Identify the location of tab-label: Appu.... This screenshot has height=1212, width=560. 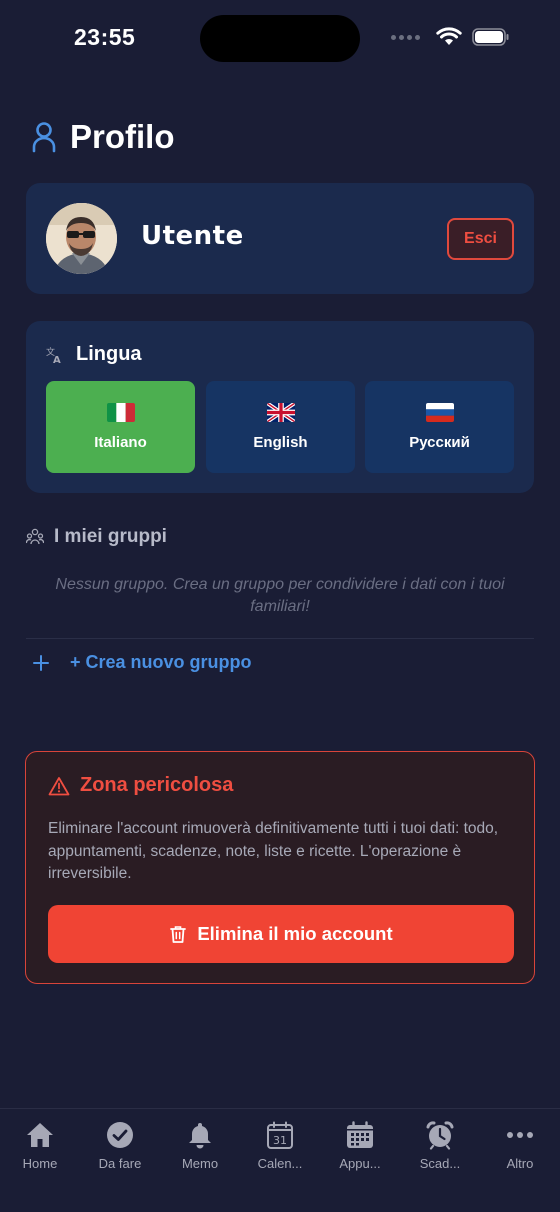
(360, 1163).